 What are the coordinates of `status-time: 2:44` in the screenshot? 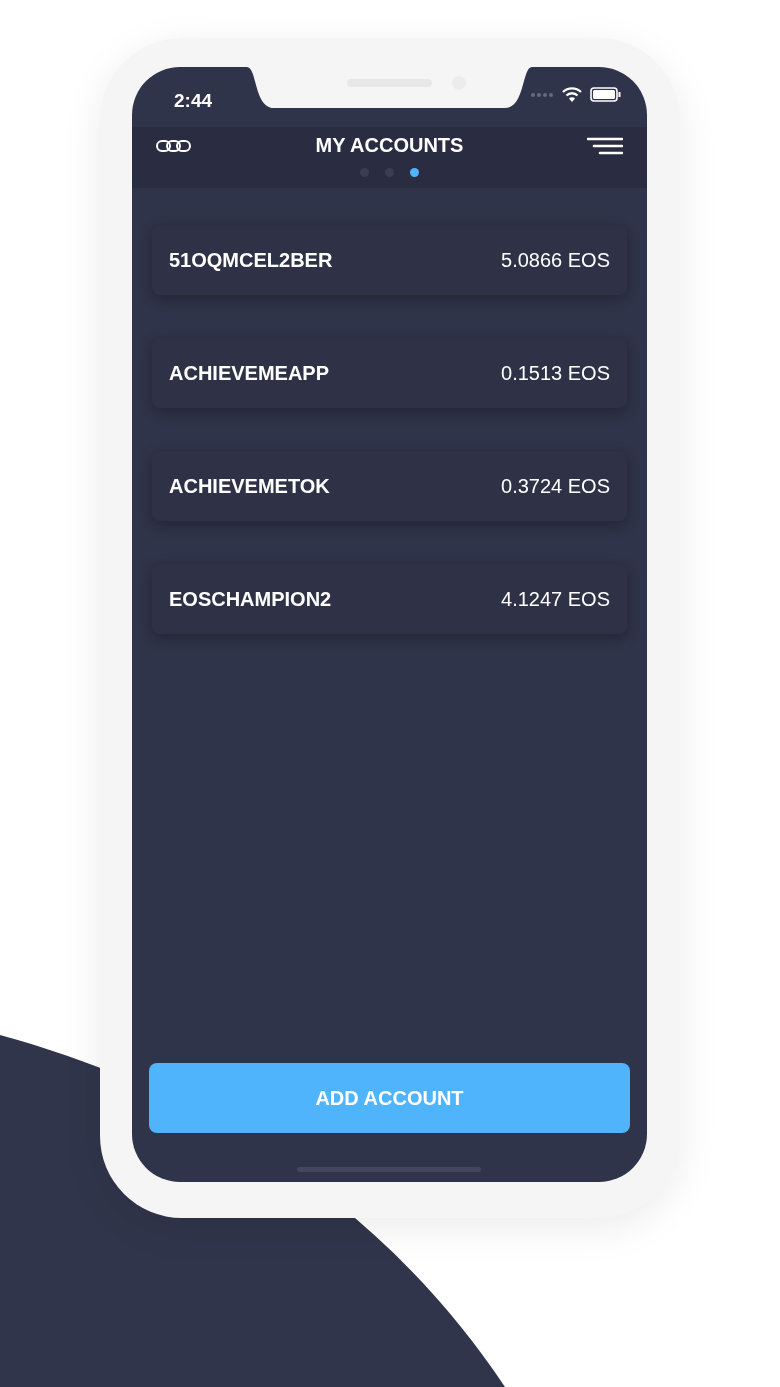 It's located at (193, 101).